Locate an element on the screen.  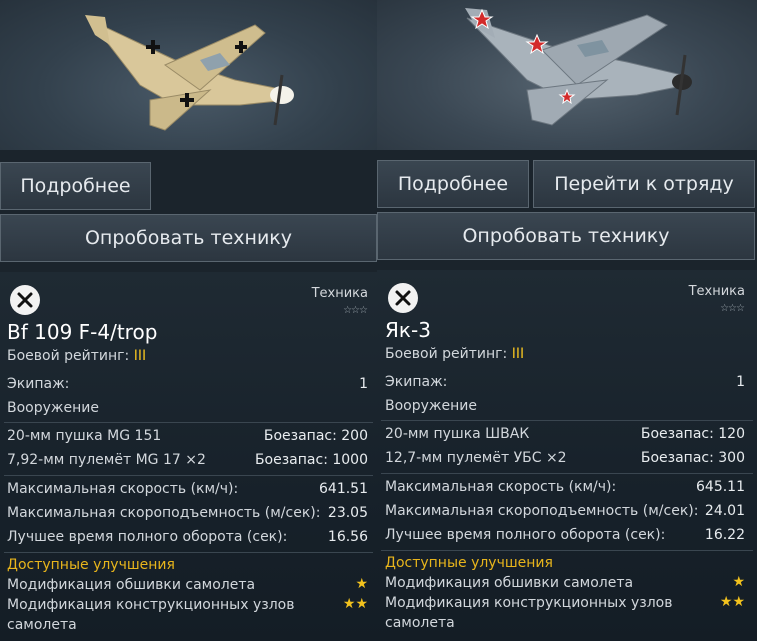
weapon-ammo: Боезапас: 1000 is located at coordinates (311, 460).